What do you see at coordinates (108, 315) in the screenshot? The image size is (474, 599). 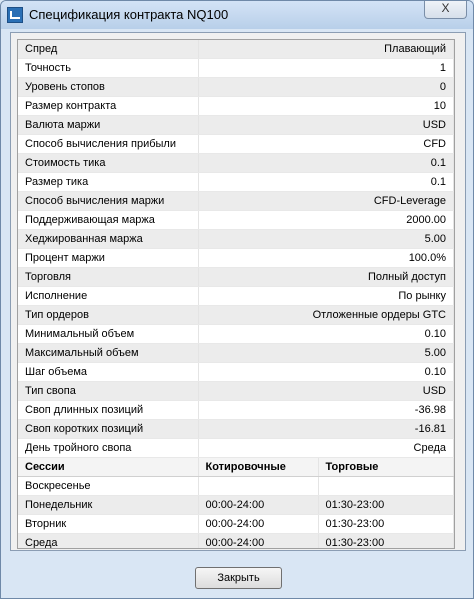 I see `spec-label: Тип ордеров` at bounding box center [108, 315].